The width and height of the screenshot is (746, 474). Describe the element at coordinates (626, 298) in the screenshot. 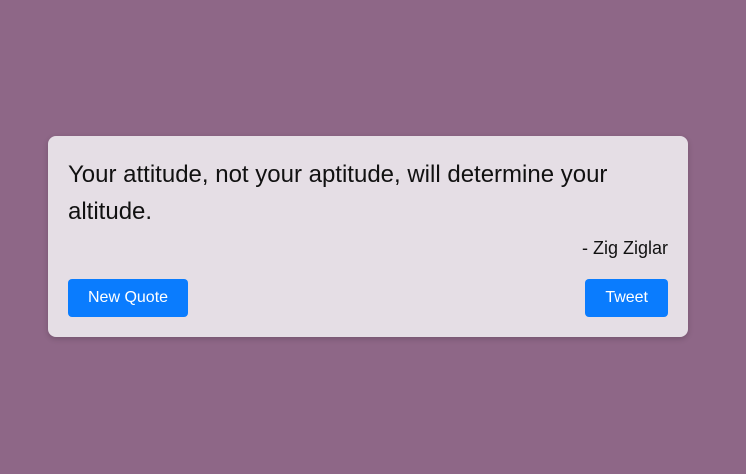

I see `tweet-button: Tweet` at that location.